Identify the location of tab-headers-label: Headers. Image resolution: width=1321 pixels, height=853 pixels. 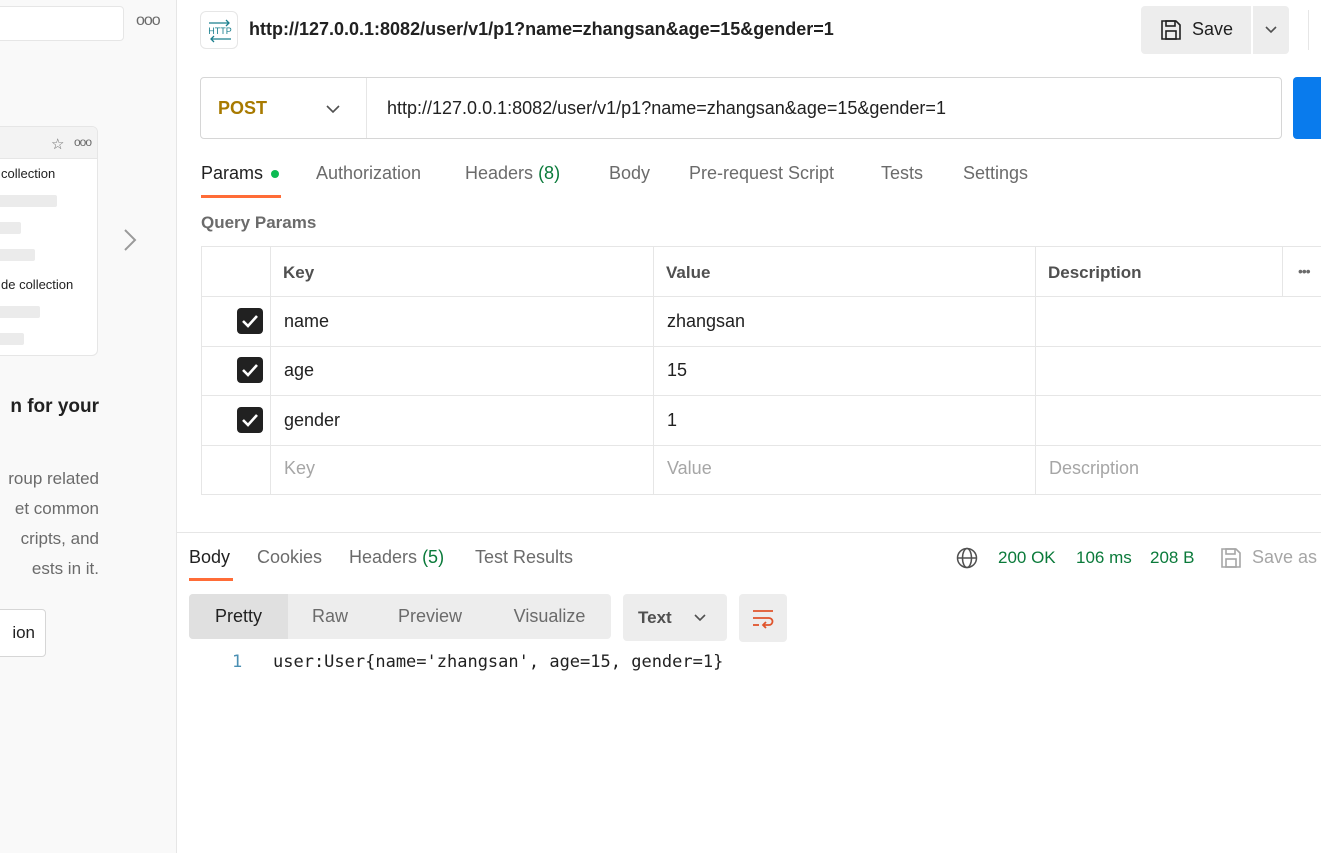
(499, 173).